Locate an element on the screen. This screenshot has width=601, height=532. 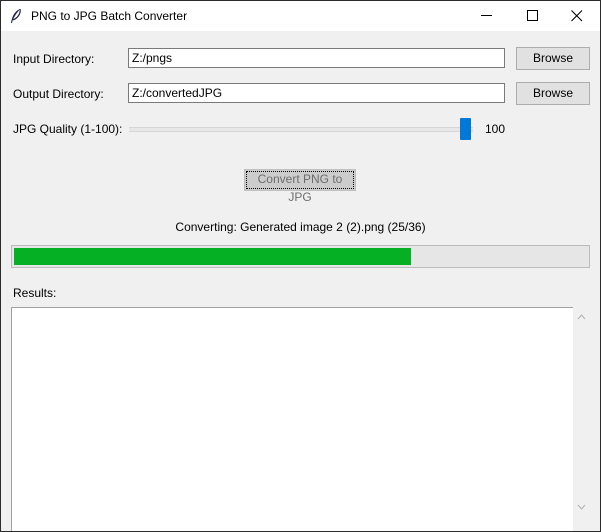
maximize-button is located at coordinates (533, 16).